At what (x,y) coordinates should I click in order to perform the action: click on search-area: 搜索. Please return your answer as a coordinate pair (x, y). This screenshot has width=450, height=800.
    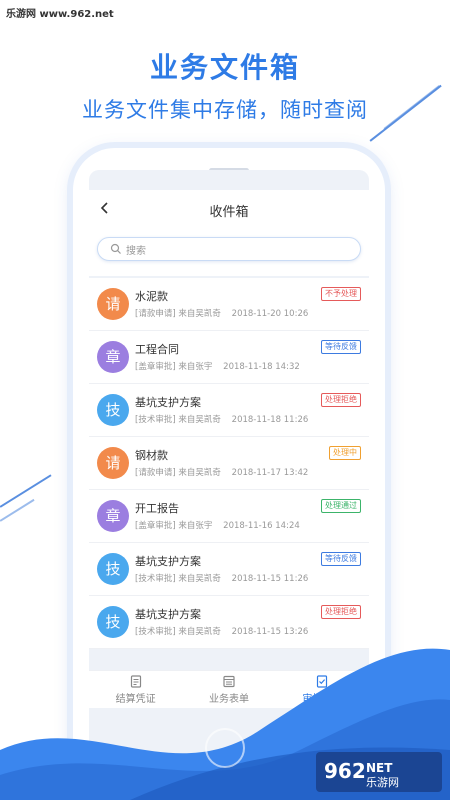
    Looking at the image, I should click on (229, 253).